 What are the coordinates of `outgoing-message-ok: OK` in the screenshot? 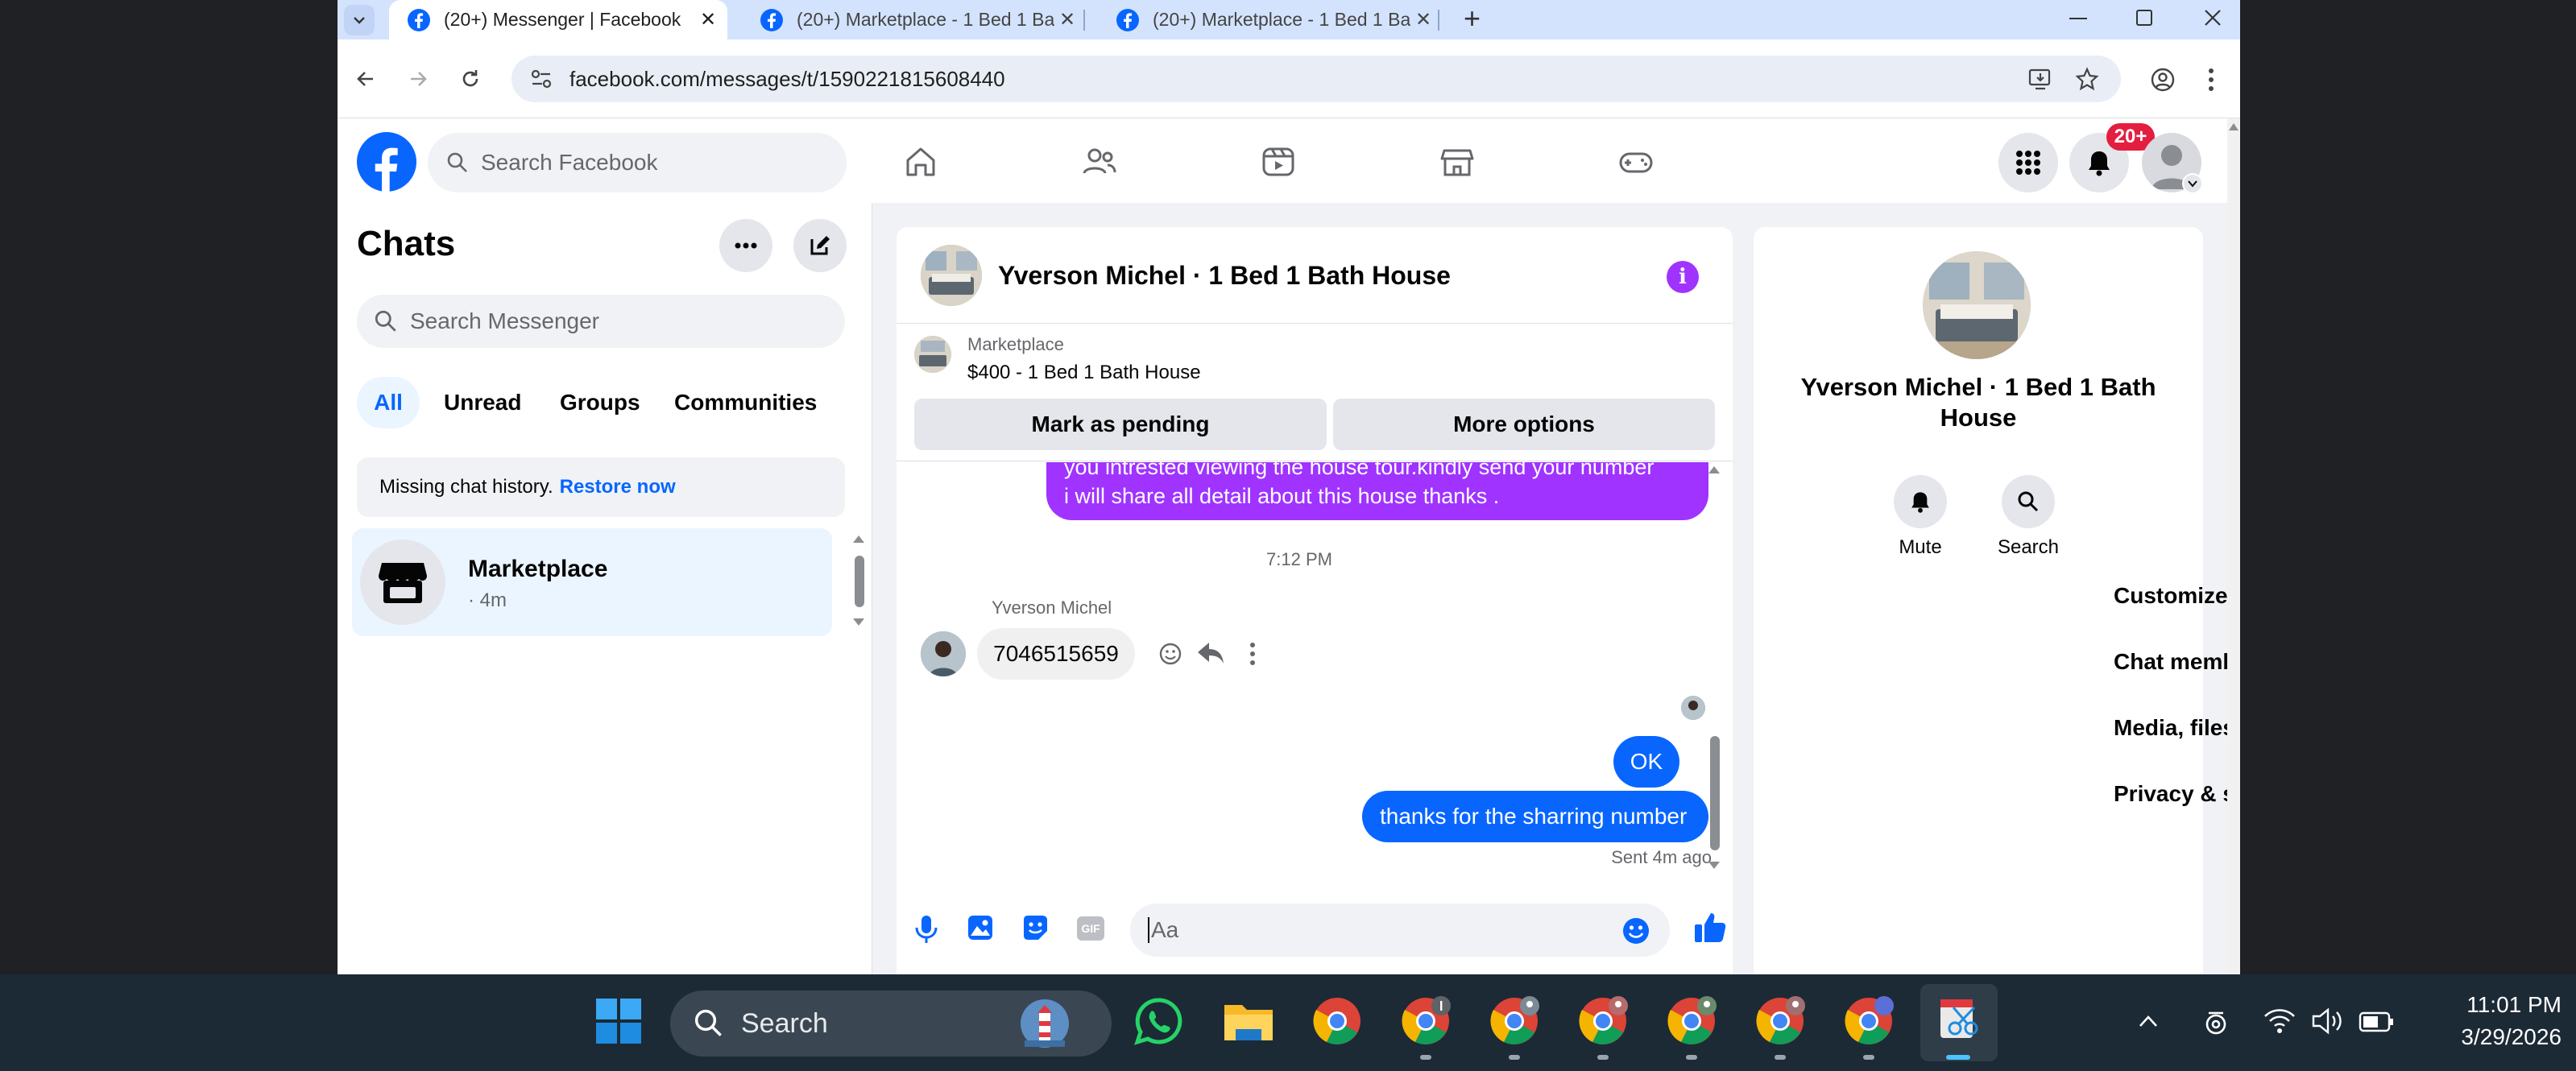 It's located at (1646, 762).